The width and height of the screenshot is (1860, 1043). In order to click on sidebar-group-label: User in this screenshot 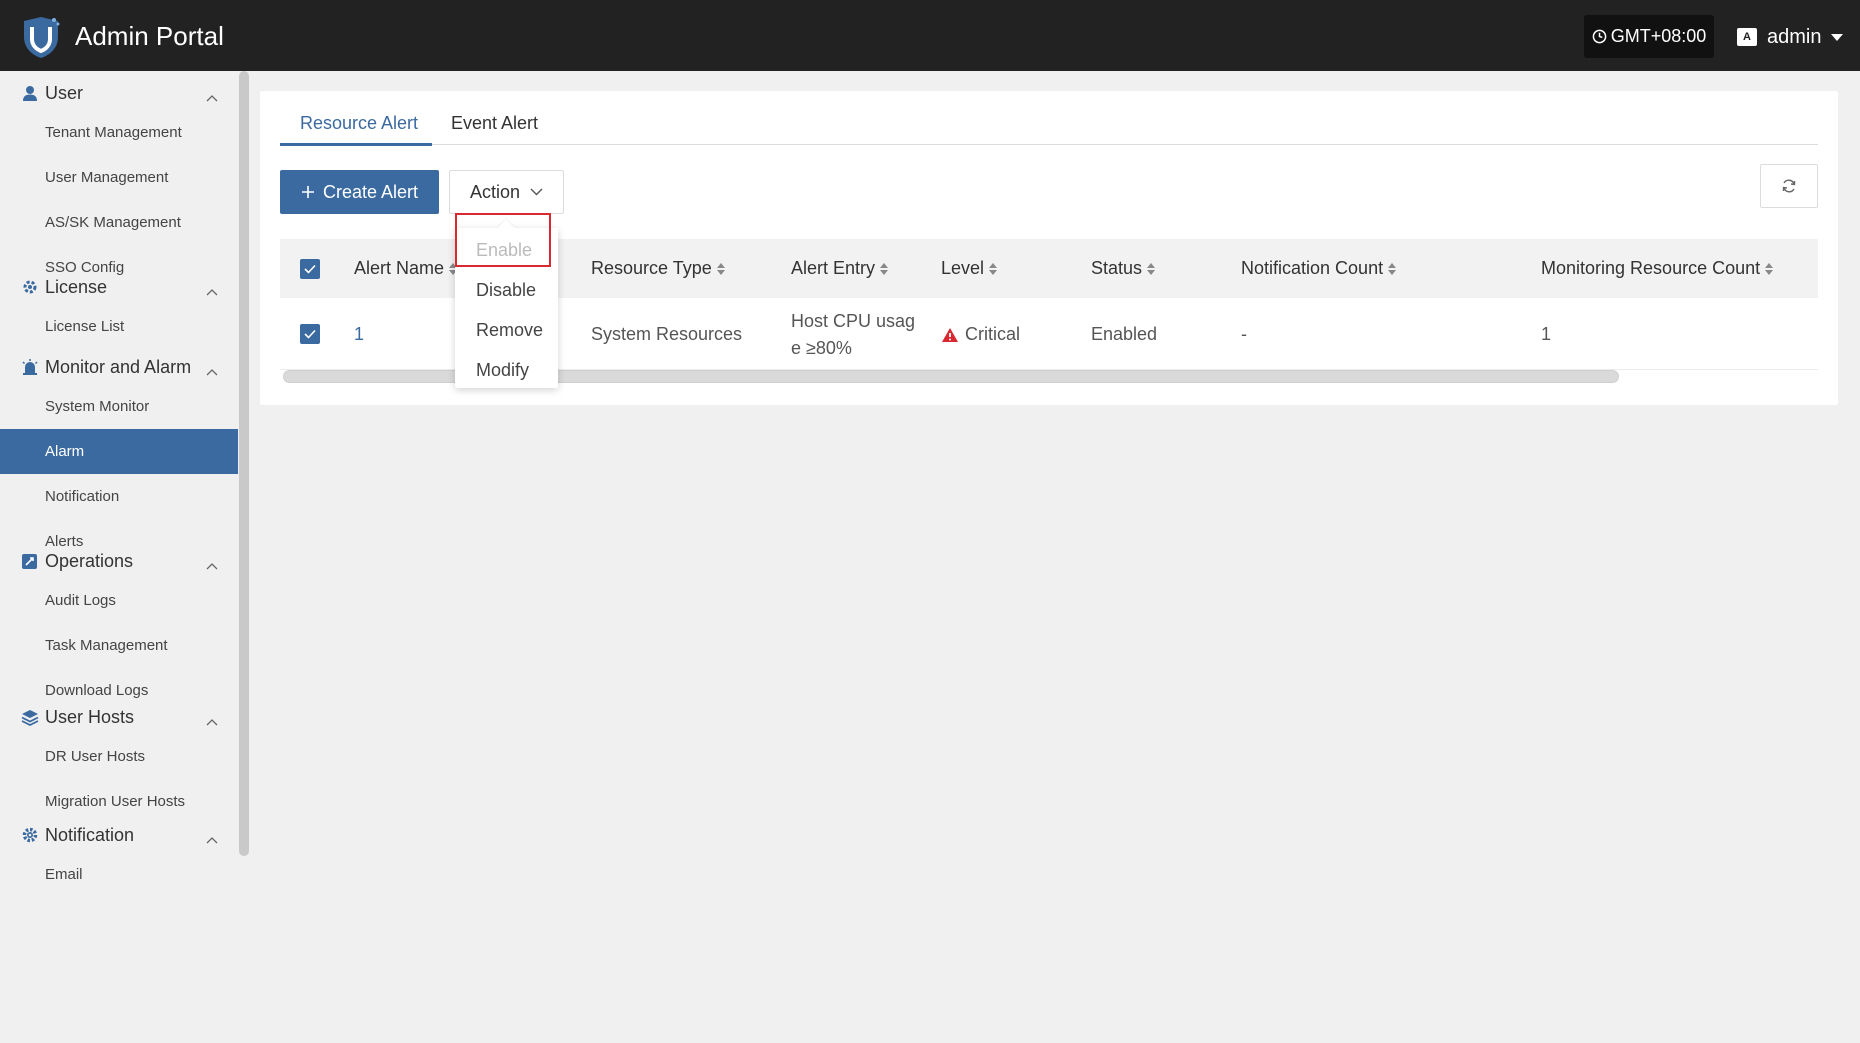, I will do `click(64, 92)`.